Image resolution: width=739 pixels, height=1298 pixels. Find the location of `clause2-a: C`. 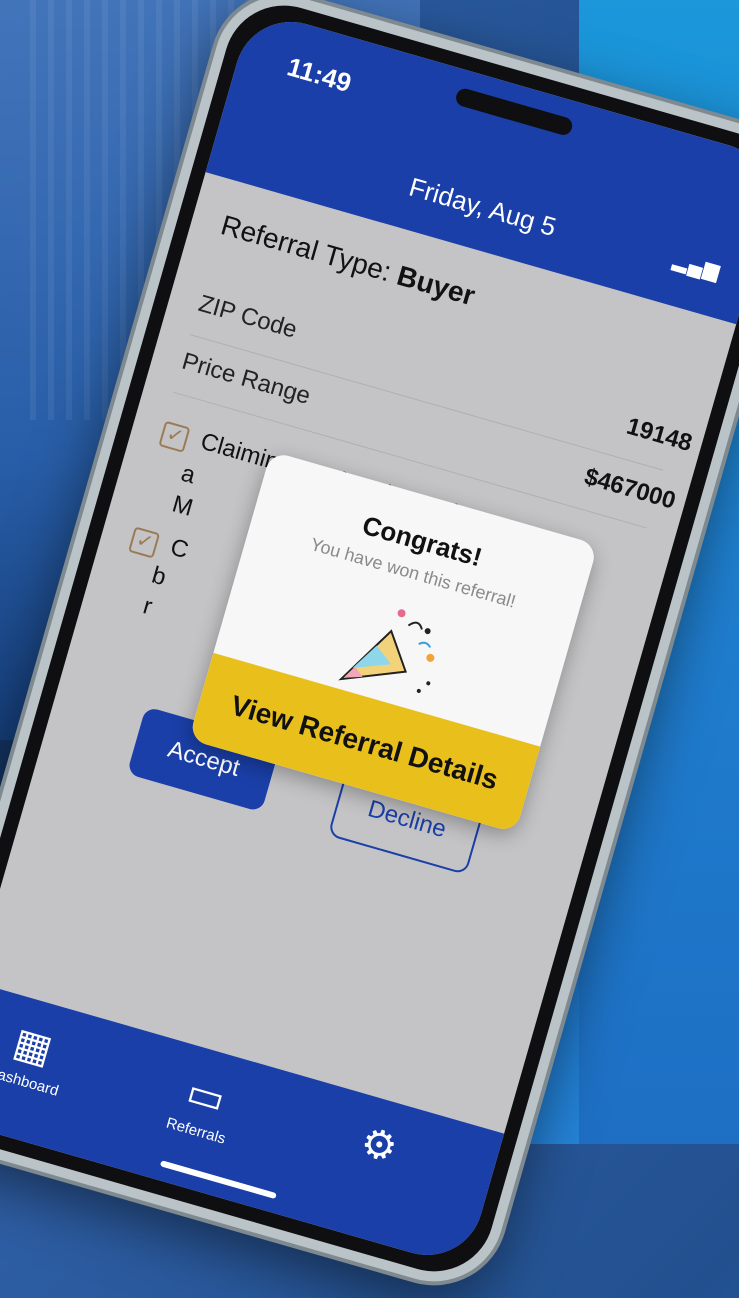

clause2-a: C is located at coordinates (179, 549).